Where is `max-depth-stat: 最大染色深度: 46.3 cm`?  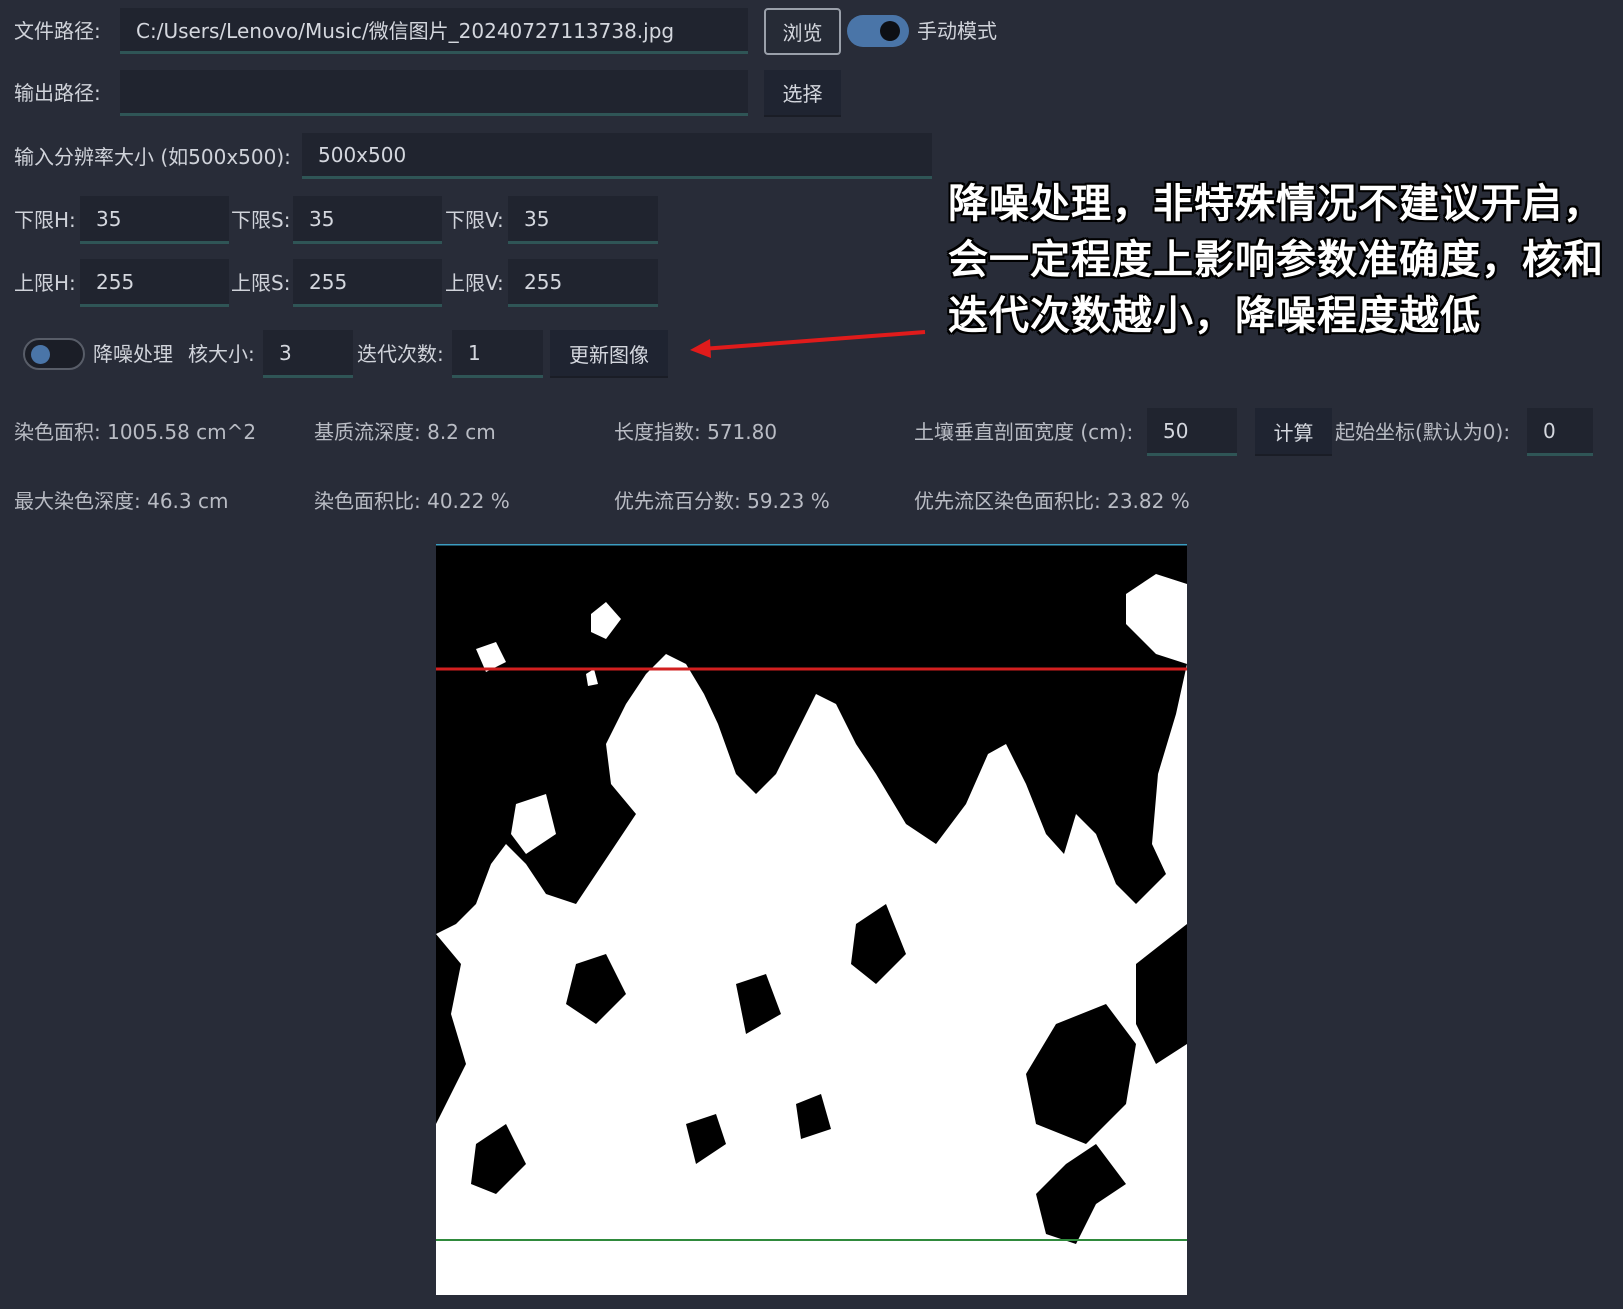 max-depth-stat: 最大染色深度: 46.3 cm is located at coordinates (121, 501).